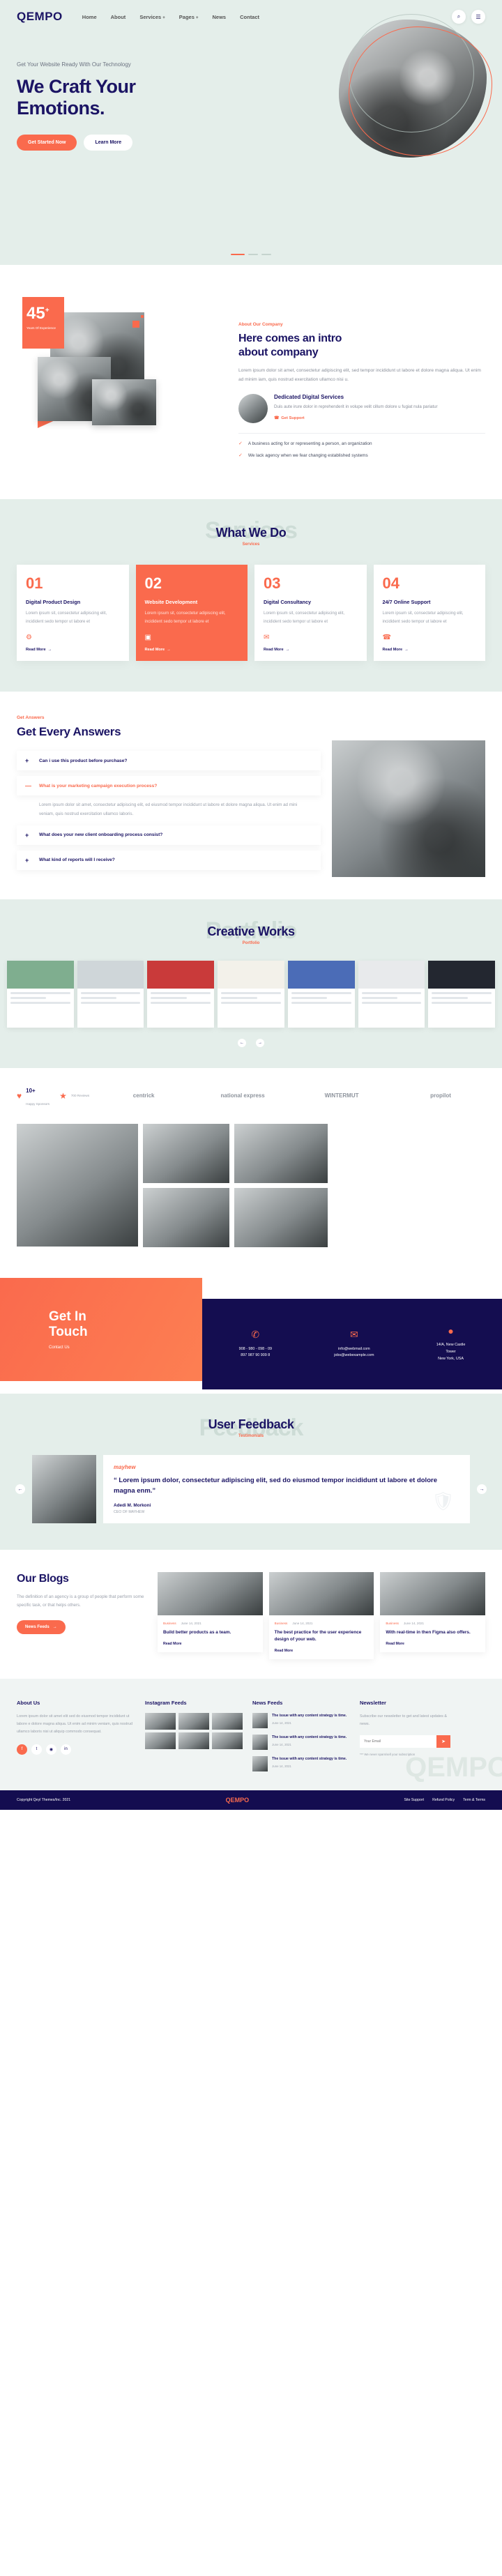  Describe the element at coordinates (90, 17) in the screenshot. I see `nav-item-home: Home` at that location.